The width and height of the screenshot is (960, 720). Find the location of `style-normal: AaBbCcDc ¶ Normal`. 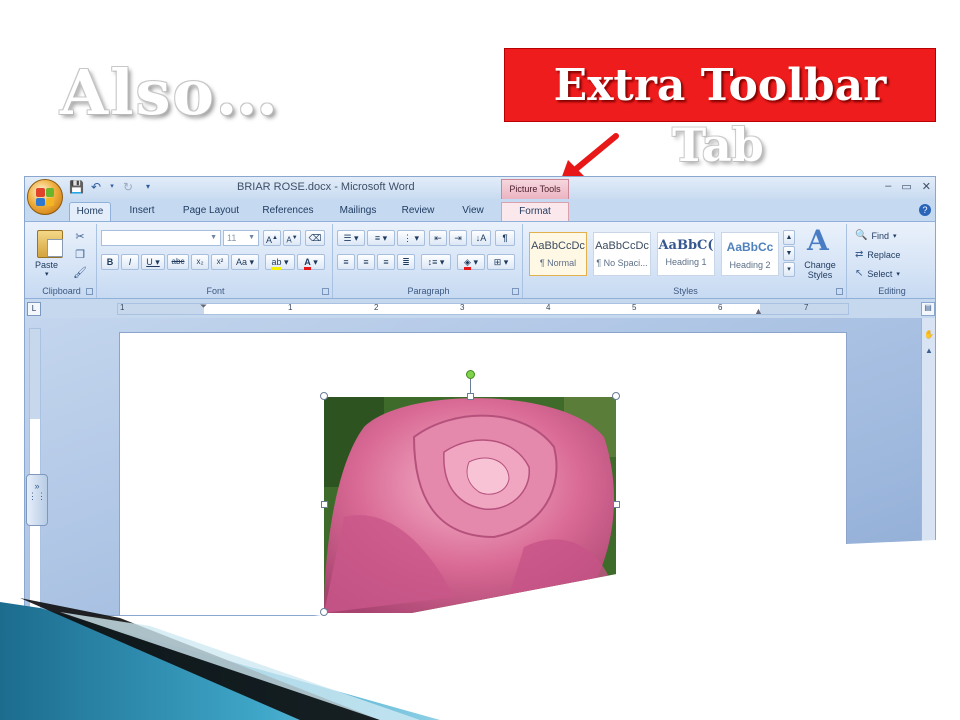

style-normal: AaBbCcDc ¶ Normal is located at coordinates (558, 254).